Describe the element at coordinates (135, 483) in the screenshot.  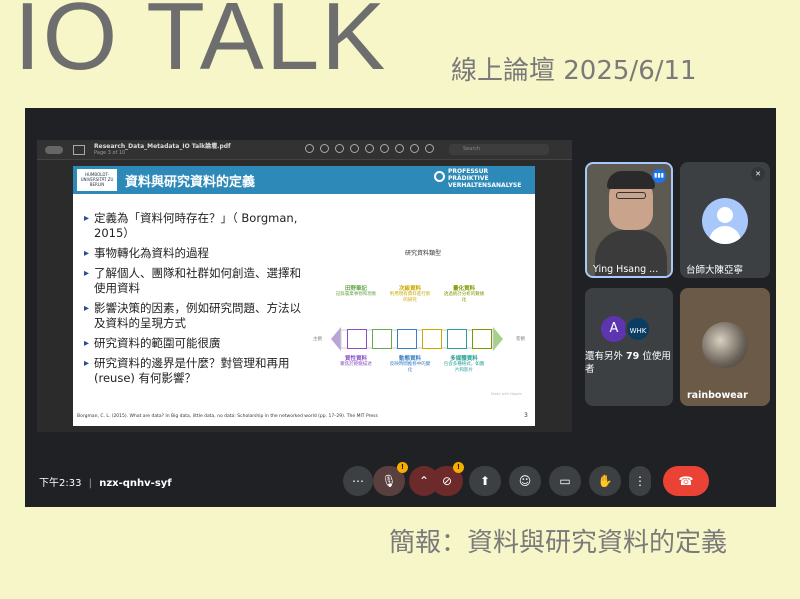
I see `meeting-code: nzx-qnhv-syf` at that location.